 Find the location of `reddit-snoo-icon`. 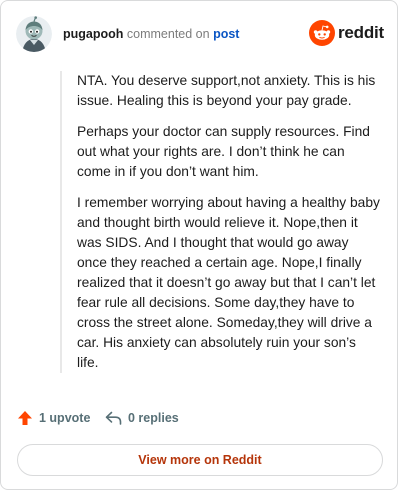

reddit-snoo-icon is located at coordinates (322, 33).